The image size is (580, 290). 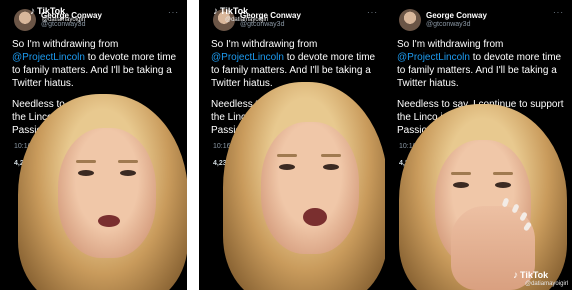 I want to click on tweet-line: Passiona, so click(x=33, y=130).